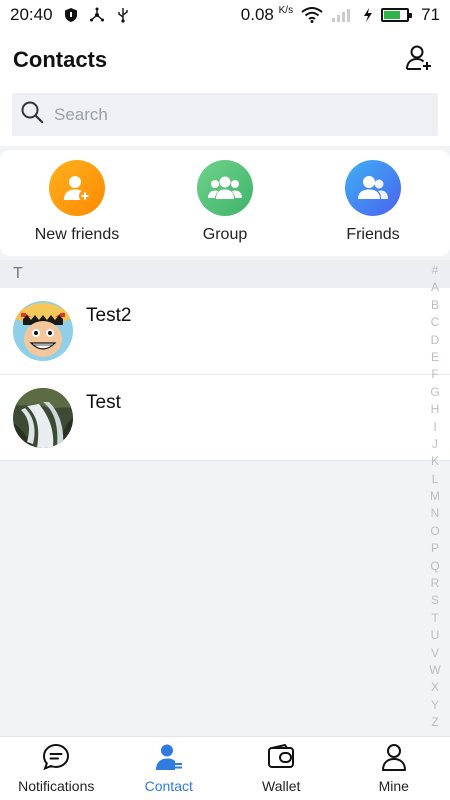 This screenshot has height=800, width=450. What do you see at coordinates (31, 14) in the screenshot?
I see `status-time: 20:40` at bounding box center [31, 14].